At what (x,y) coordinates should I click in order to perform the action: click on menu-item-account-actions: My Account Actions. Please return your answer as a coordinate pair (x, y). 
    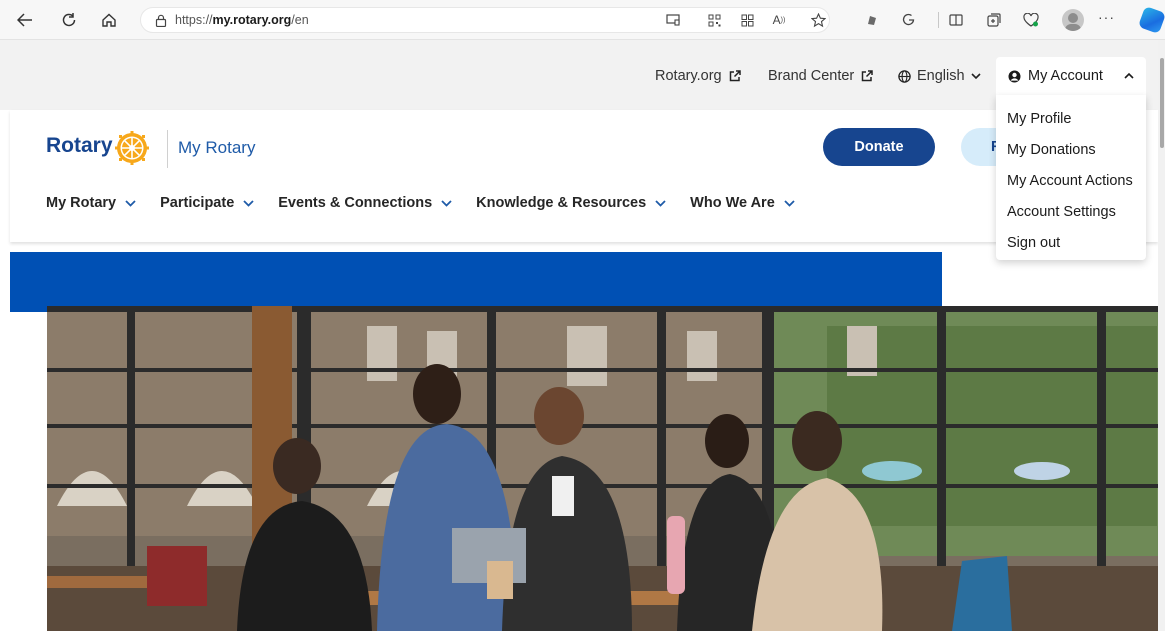
    Looking at the image, I should click on (1071, 180).